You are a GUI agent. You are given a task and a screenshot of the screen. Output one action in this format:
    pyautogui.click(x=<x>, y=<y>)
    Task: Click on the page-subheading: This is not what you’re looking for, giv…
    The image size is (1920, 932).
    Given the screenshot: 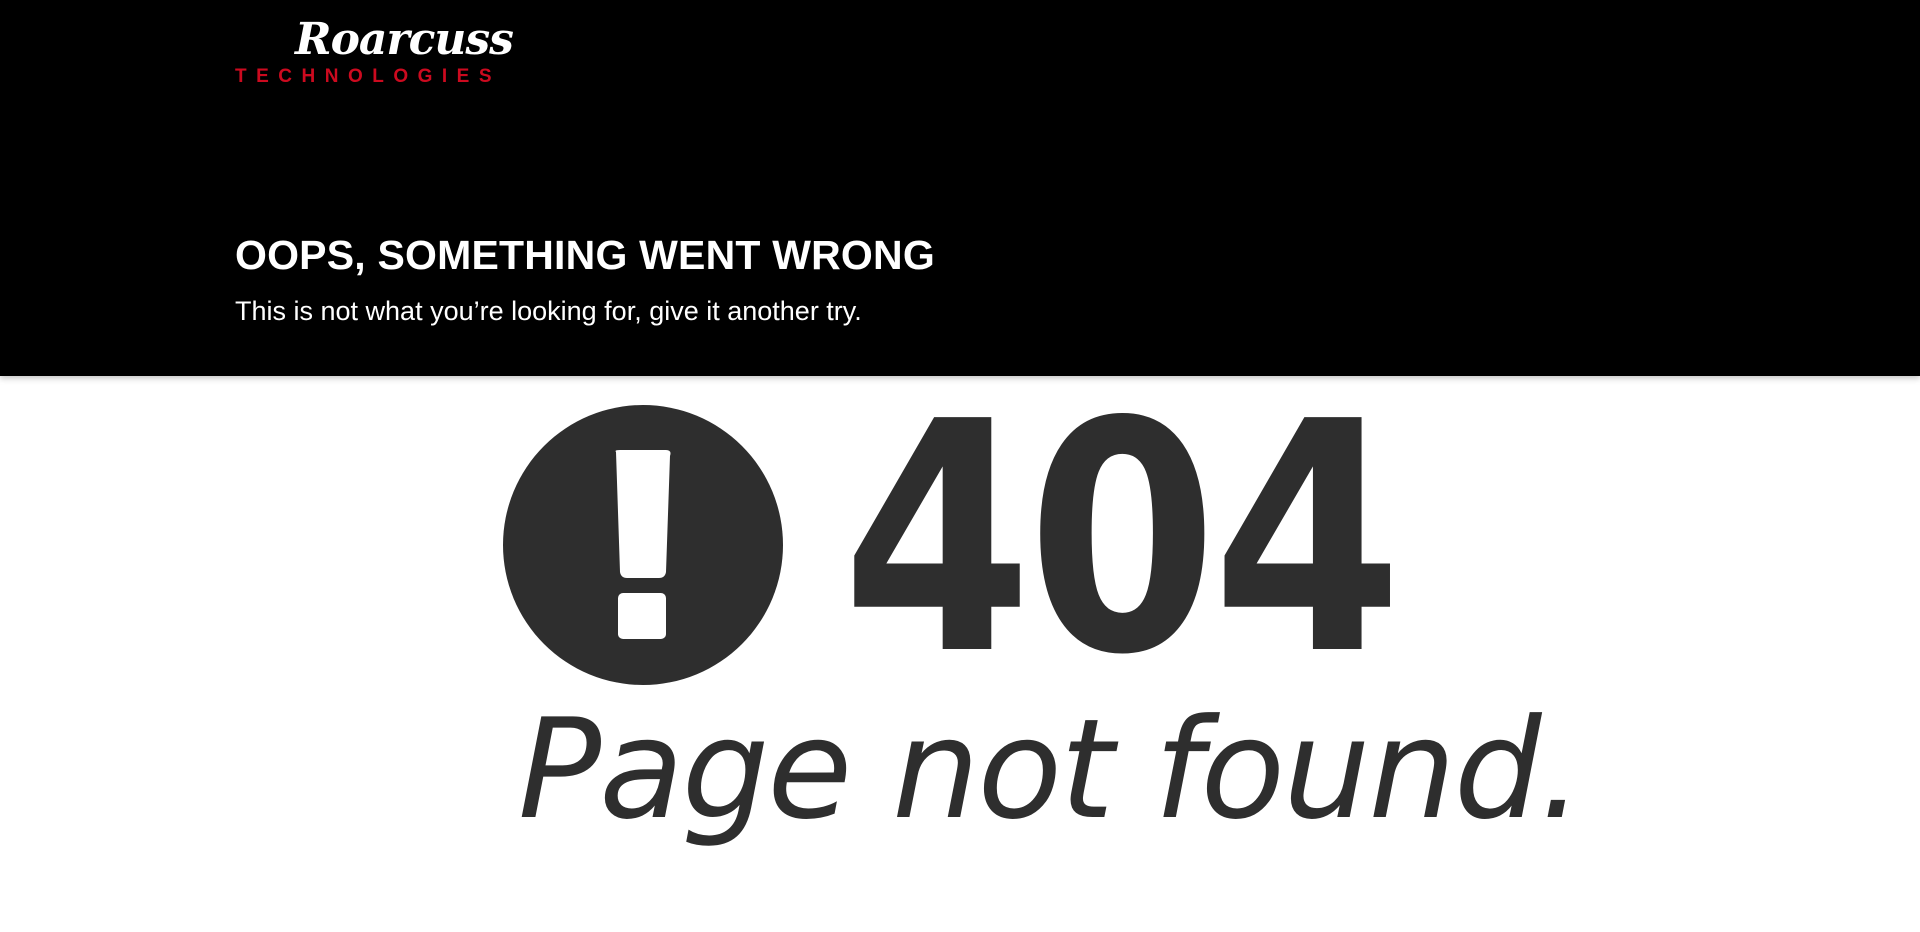 What is the action you would take?
    pyautogui.click(x=548, y=311)
    